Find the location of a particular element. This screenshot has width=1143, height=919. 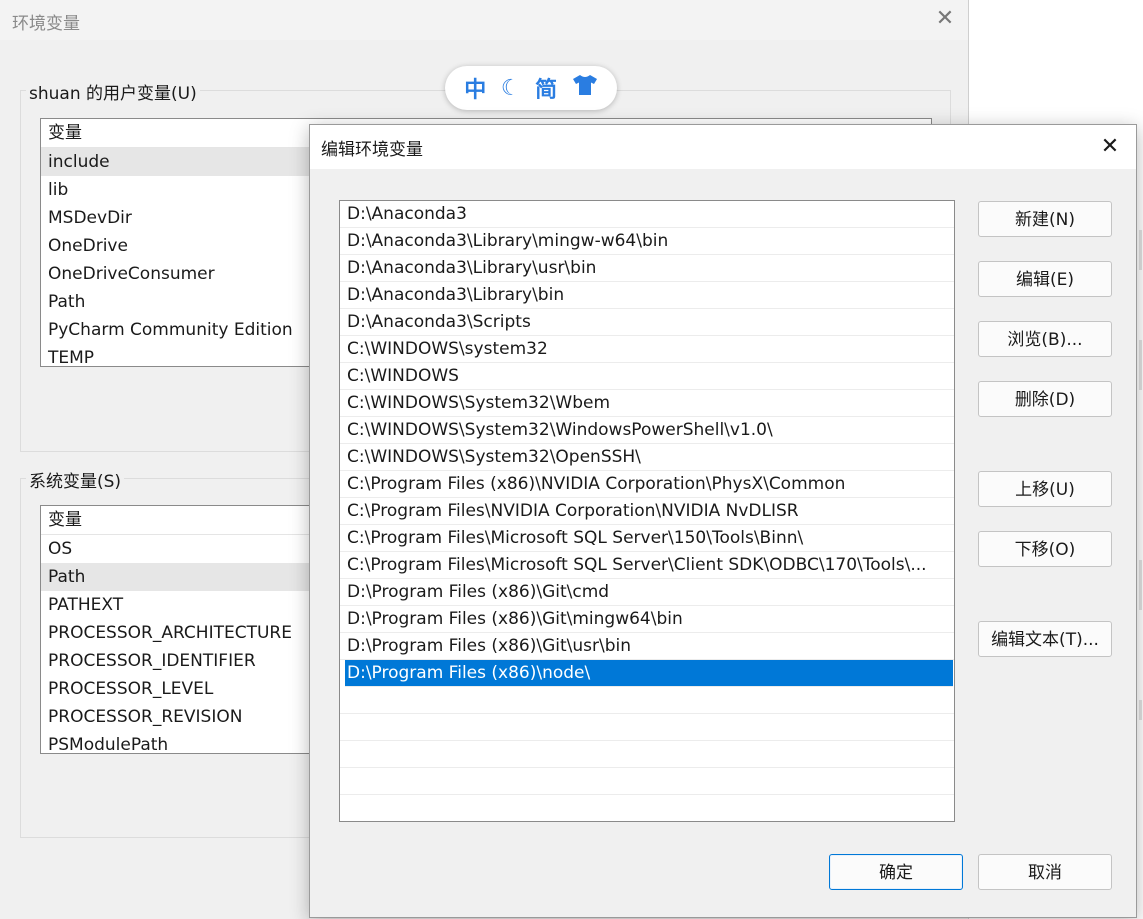

path-entry: D:\Anaconda3\Scripts is located at coordinates (647, 322).